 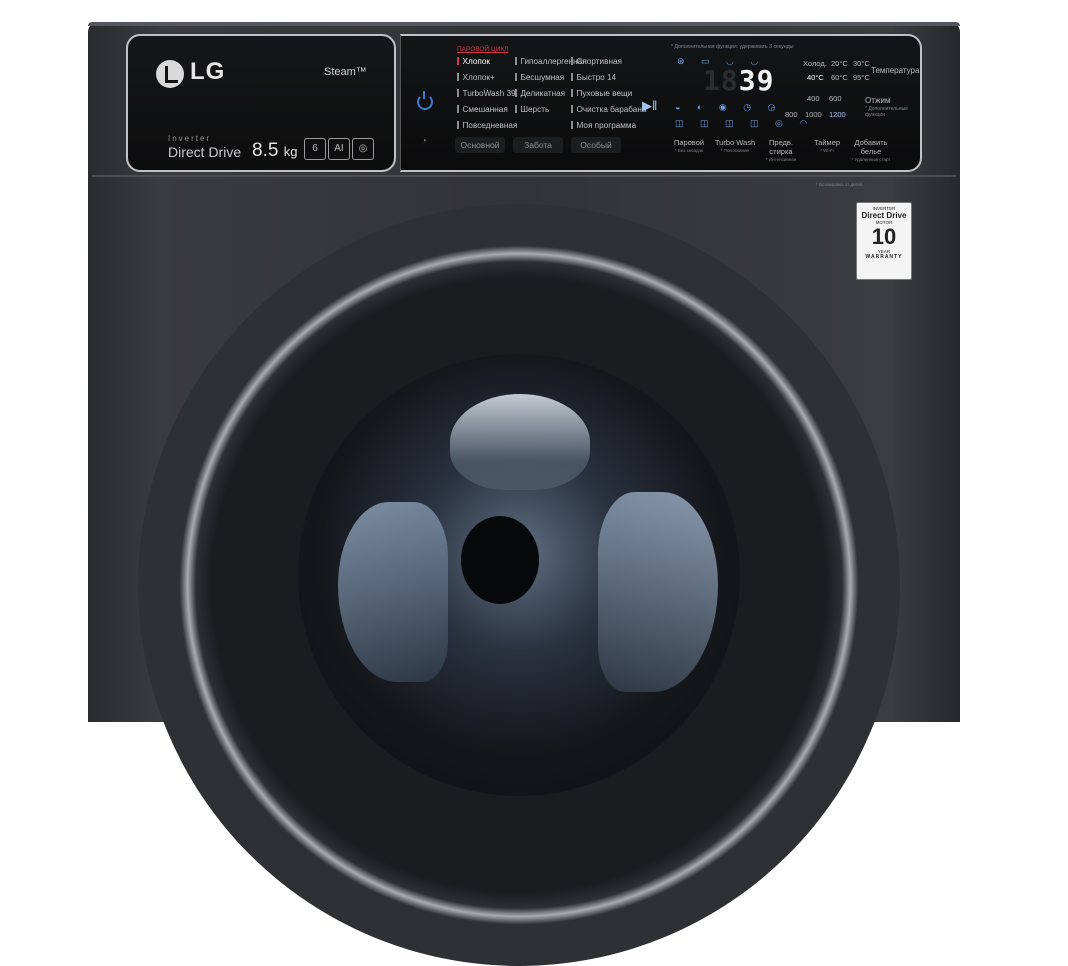 I want to click on status-icons-bottom: ◫ ◫ ◫ ◫ ◎ ◠, so click(x=745, y=123).